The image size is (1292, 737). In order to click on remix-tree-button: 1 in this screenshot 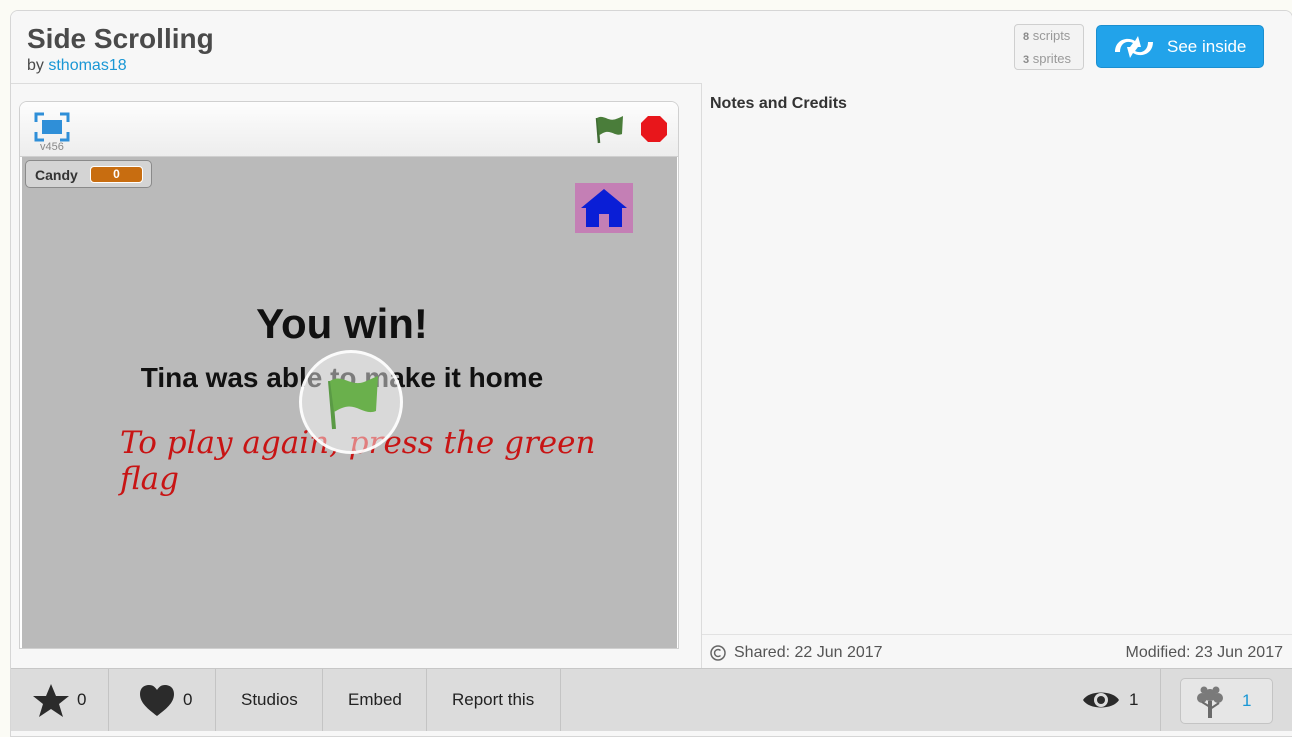, I will do `click(1226, 701)`.